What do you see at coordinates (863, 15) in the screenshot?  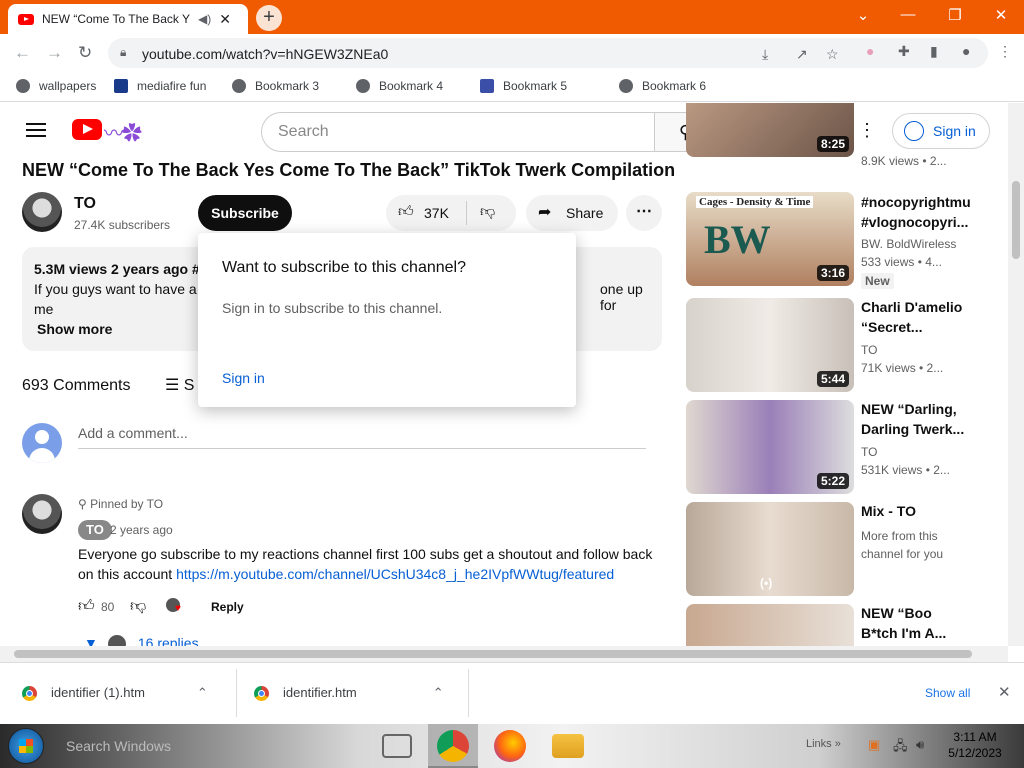 I see `tab-search-icon: ⌄` at bounding box center [863, 15].